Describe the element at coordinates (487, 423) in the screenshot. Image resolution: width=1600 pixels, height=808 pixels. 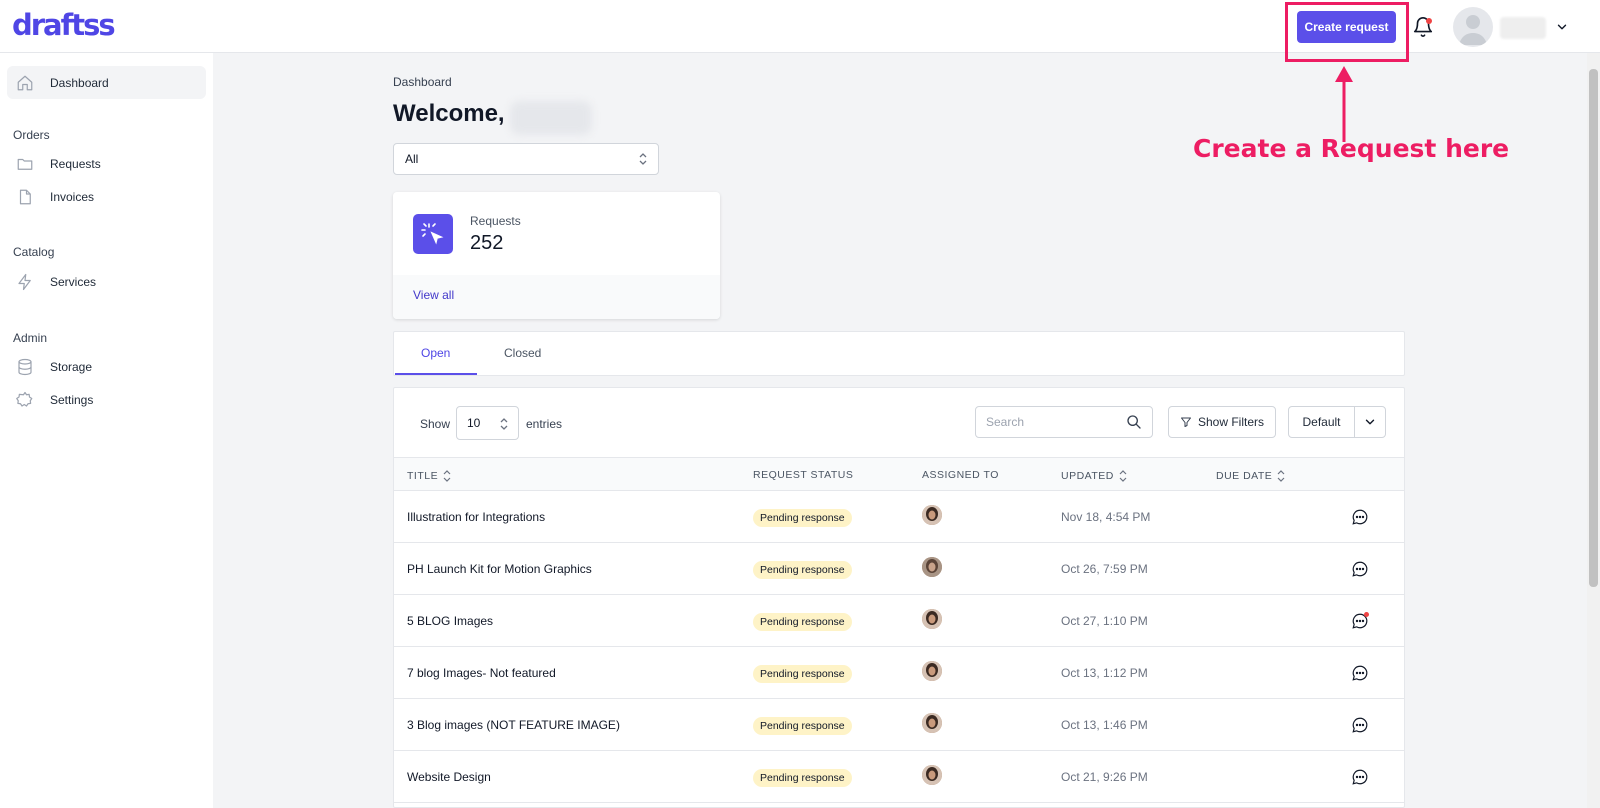
I see `entries-select: 10` at that location.